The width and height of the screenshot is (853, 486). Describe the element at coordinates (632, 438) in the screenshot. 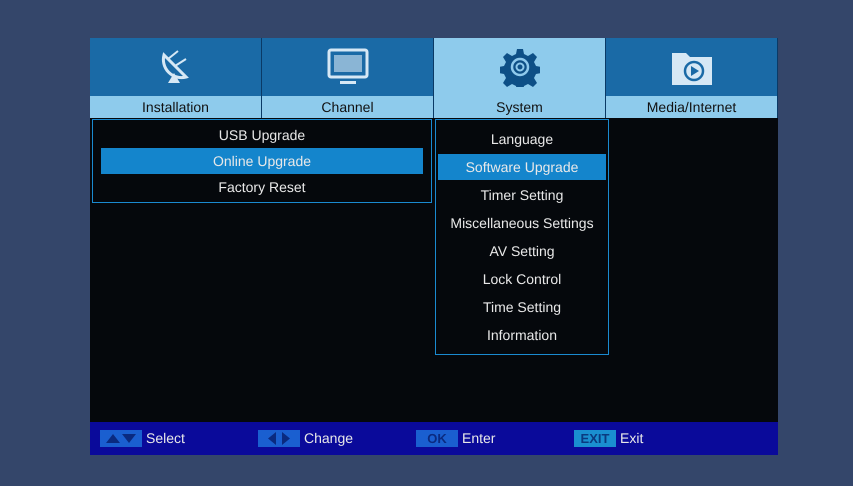

I see `key-hint-label: Exit` at that location.